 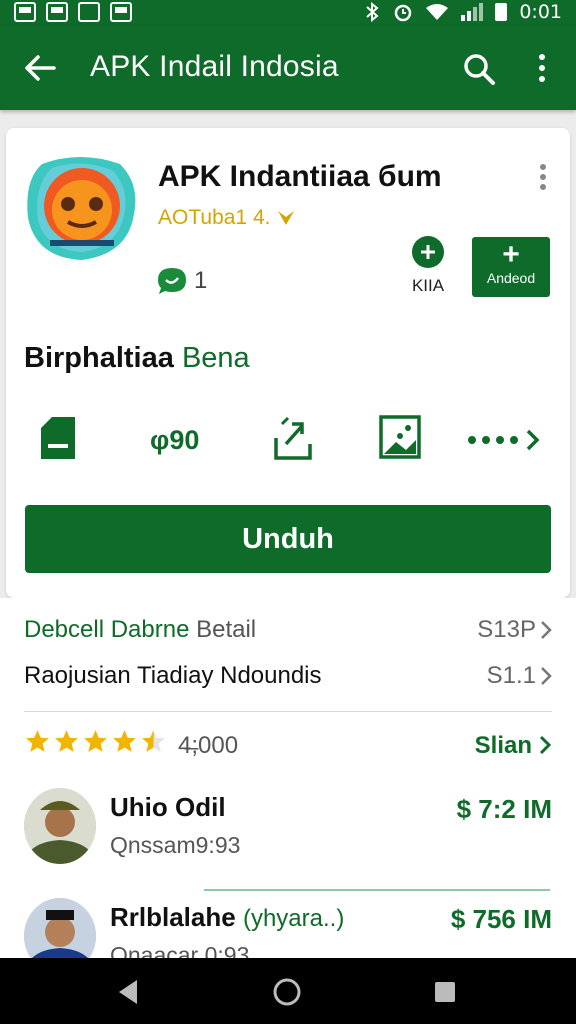 What do you see at coordinates (175, 845) in the screenshot?
I see `reviewer-handle: Qnssam9:93` at bounding box center [175, 845].